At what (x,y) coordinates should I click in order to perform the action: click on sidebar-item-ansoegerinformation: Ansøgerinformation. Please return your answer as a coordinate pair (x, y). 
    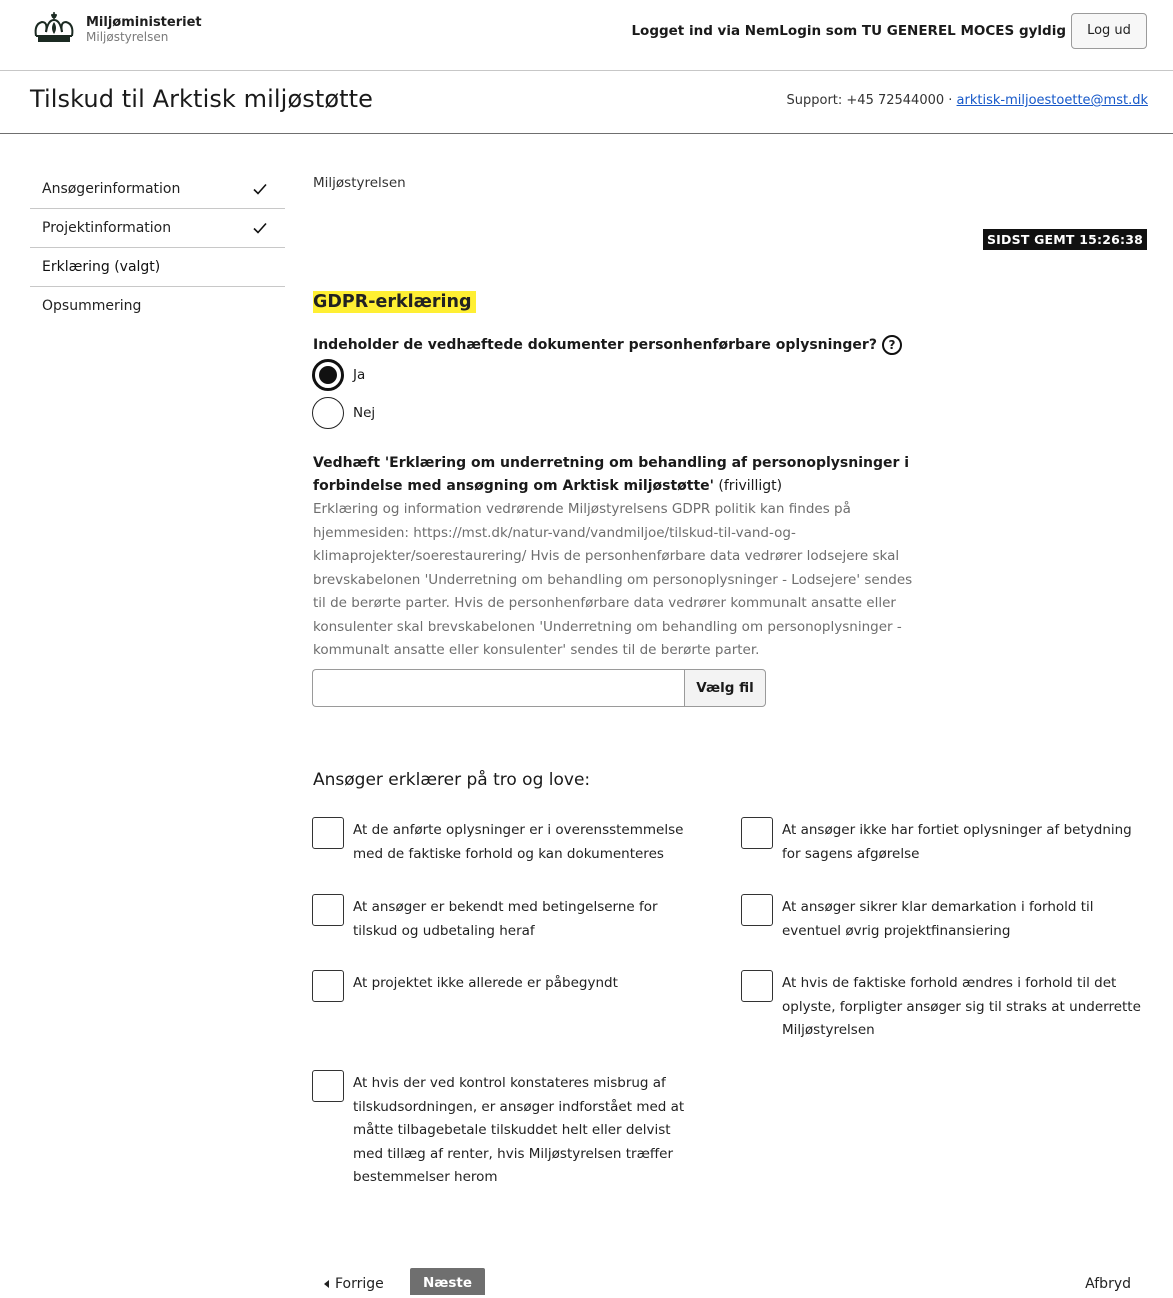
    Looking at the image, I should click on (157, 189).